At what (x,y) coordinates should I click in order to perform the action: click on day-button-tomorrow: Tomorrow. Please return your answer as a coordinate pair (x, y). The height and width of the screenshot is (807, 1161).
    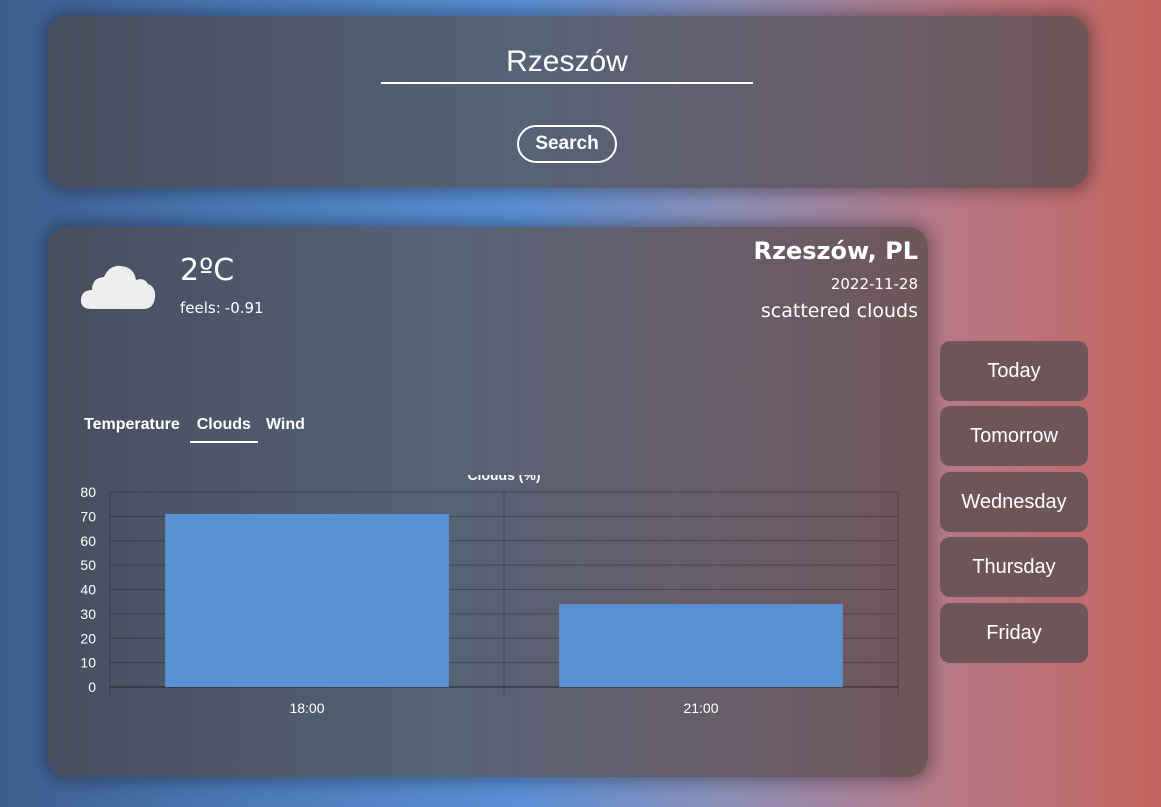
    Looking at the image, I should click on (1014, 436).